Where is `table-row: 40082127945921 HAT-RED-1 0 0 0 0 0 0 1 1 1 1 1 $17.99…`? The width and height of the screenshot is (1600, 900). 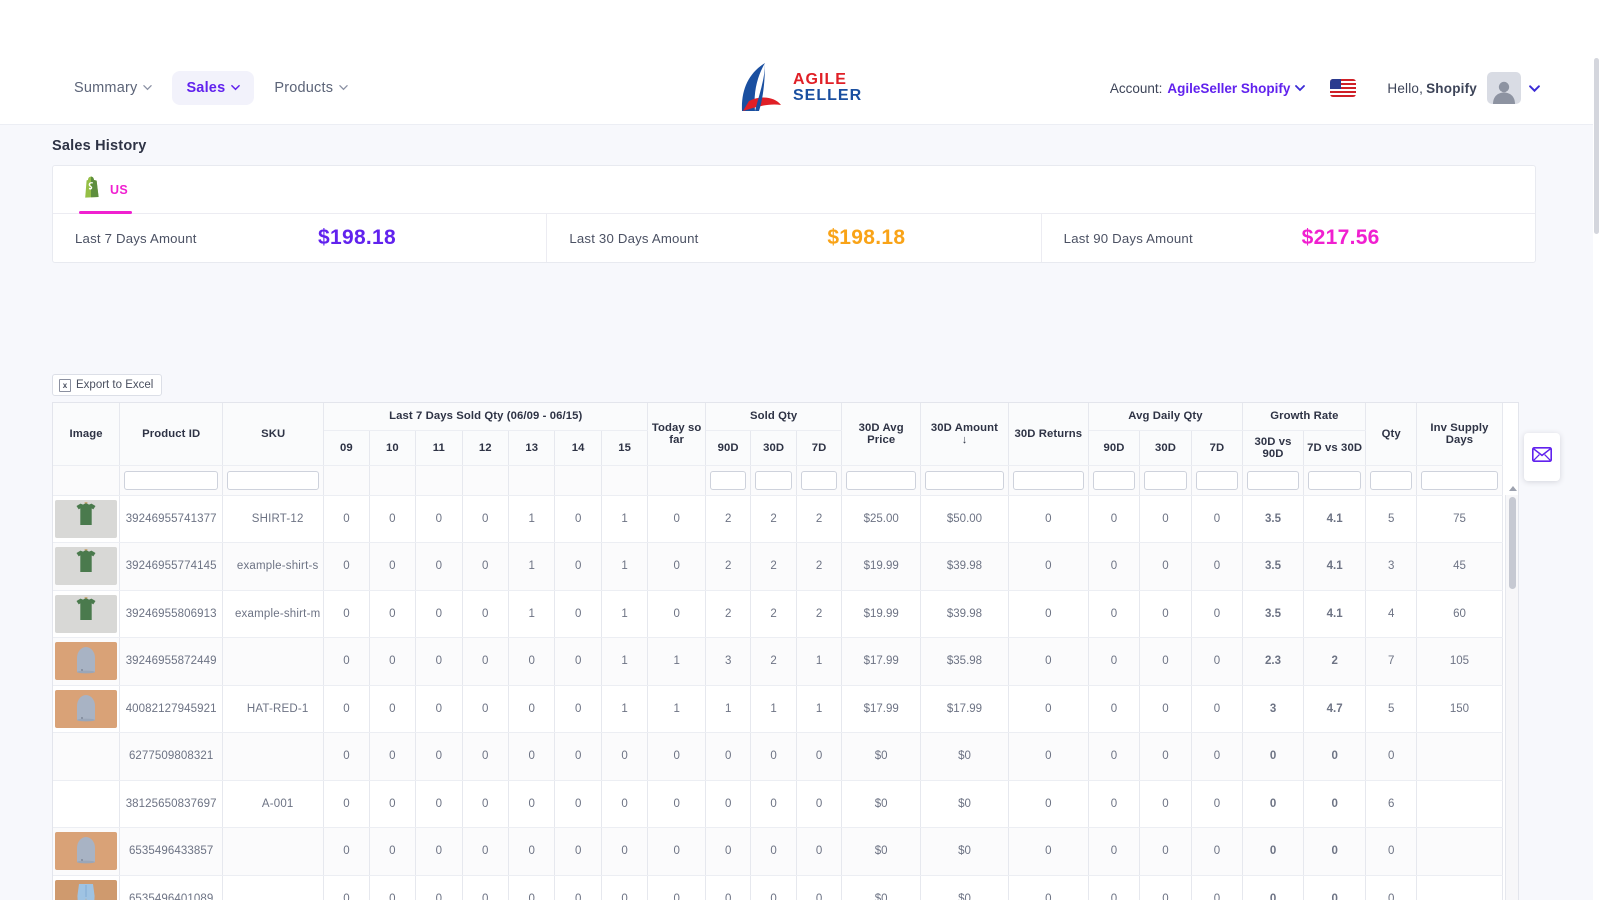
table-row: 40082127945921 HAT-RED-1 0 0 0 0 0 0 1 1 1 1 1 $17.99… is located at coordinates (778, 709).